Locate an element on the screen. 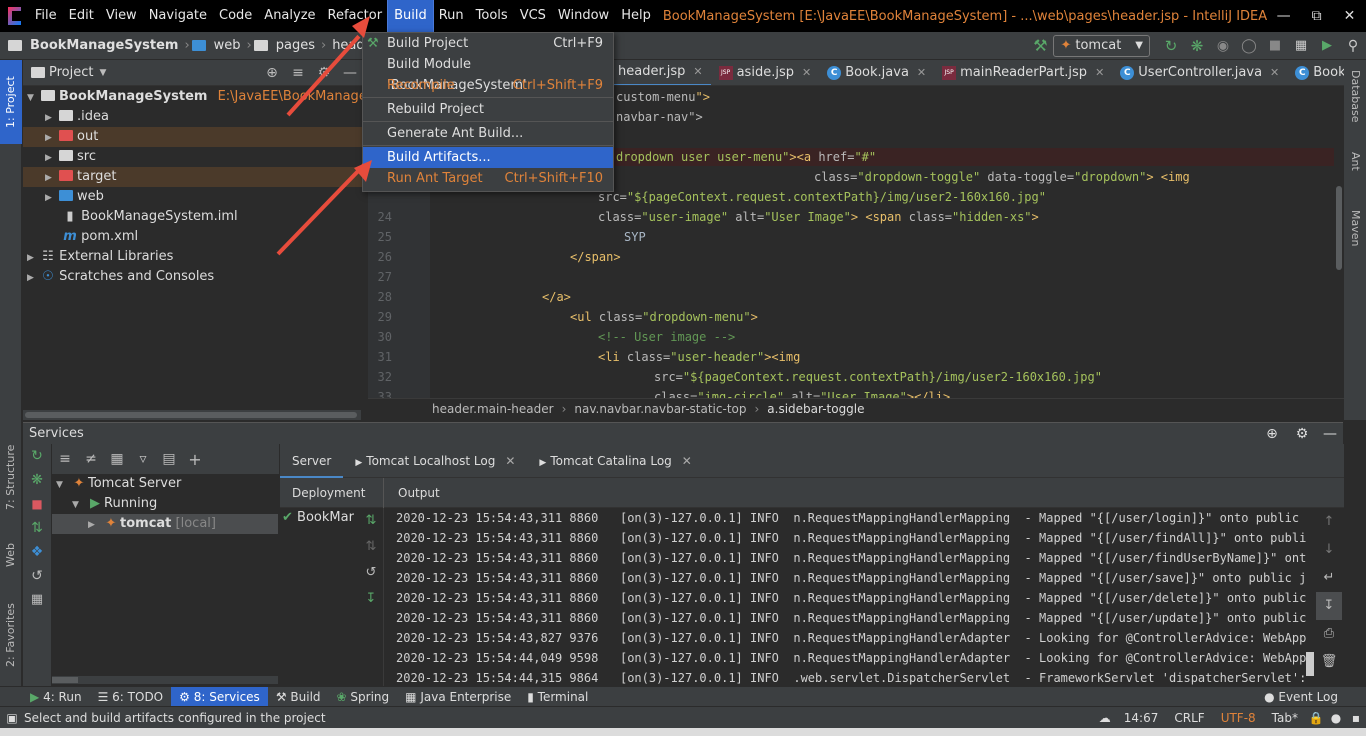 This screenshot has height=736, width=1366. tool-tab-build: ⚒ Build is located at coordinates (298, 697).